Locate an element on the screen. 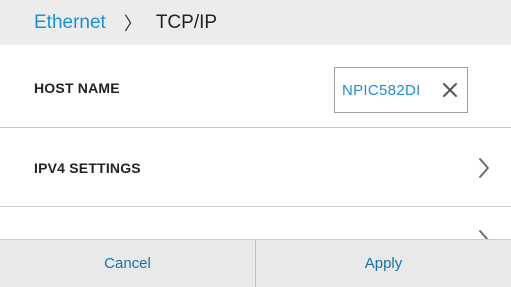 Image resolution: width=511 pixels, height=287 pixels. host-name-value: NPIC582DI is located at coordinates (391, 90).